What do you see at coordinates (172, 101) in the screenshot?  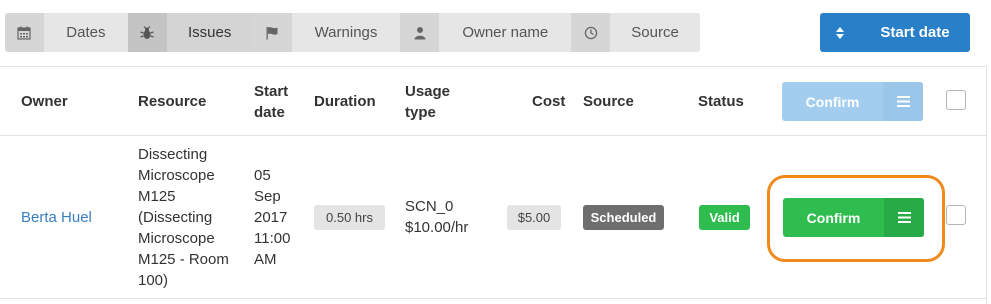 I see `column-header-resource: Resource` at bounding box center [172, 101].